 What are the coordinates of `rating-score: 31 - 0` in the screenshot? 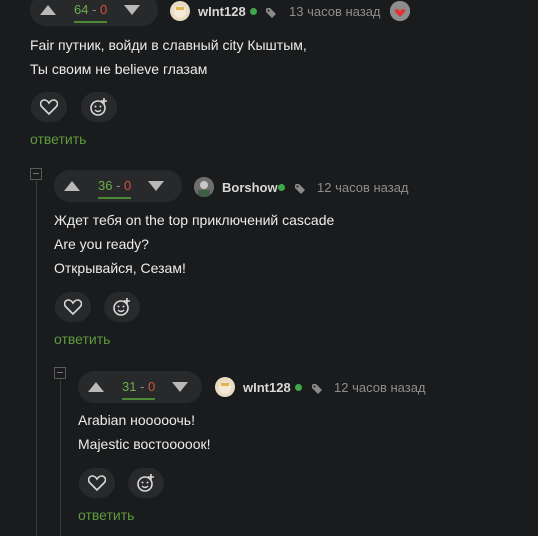 It's located at (139, 389).